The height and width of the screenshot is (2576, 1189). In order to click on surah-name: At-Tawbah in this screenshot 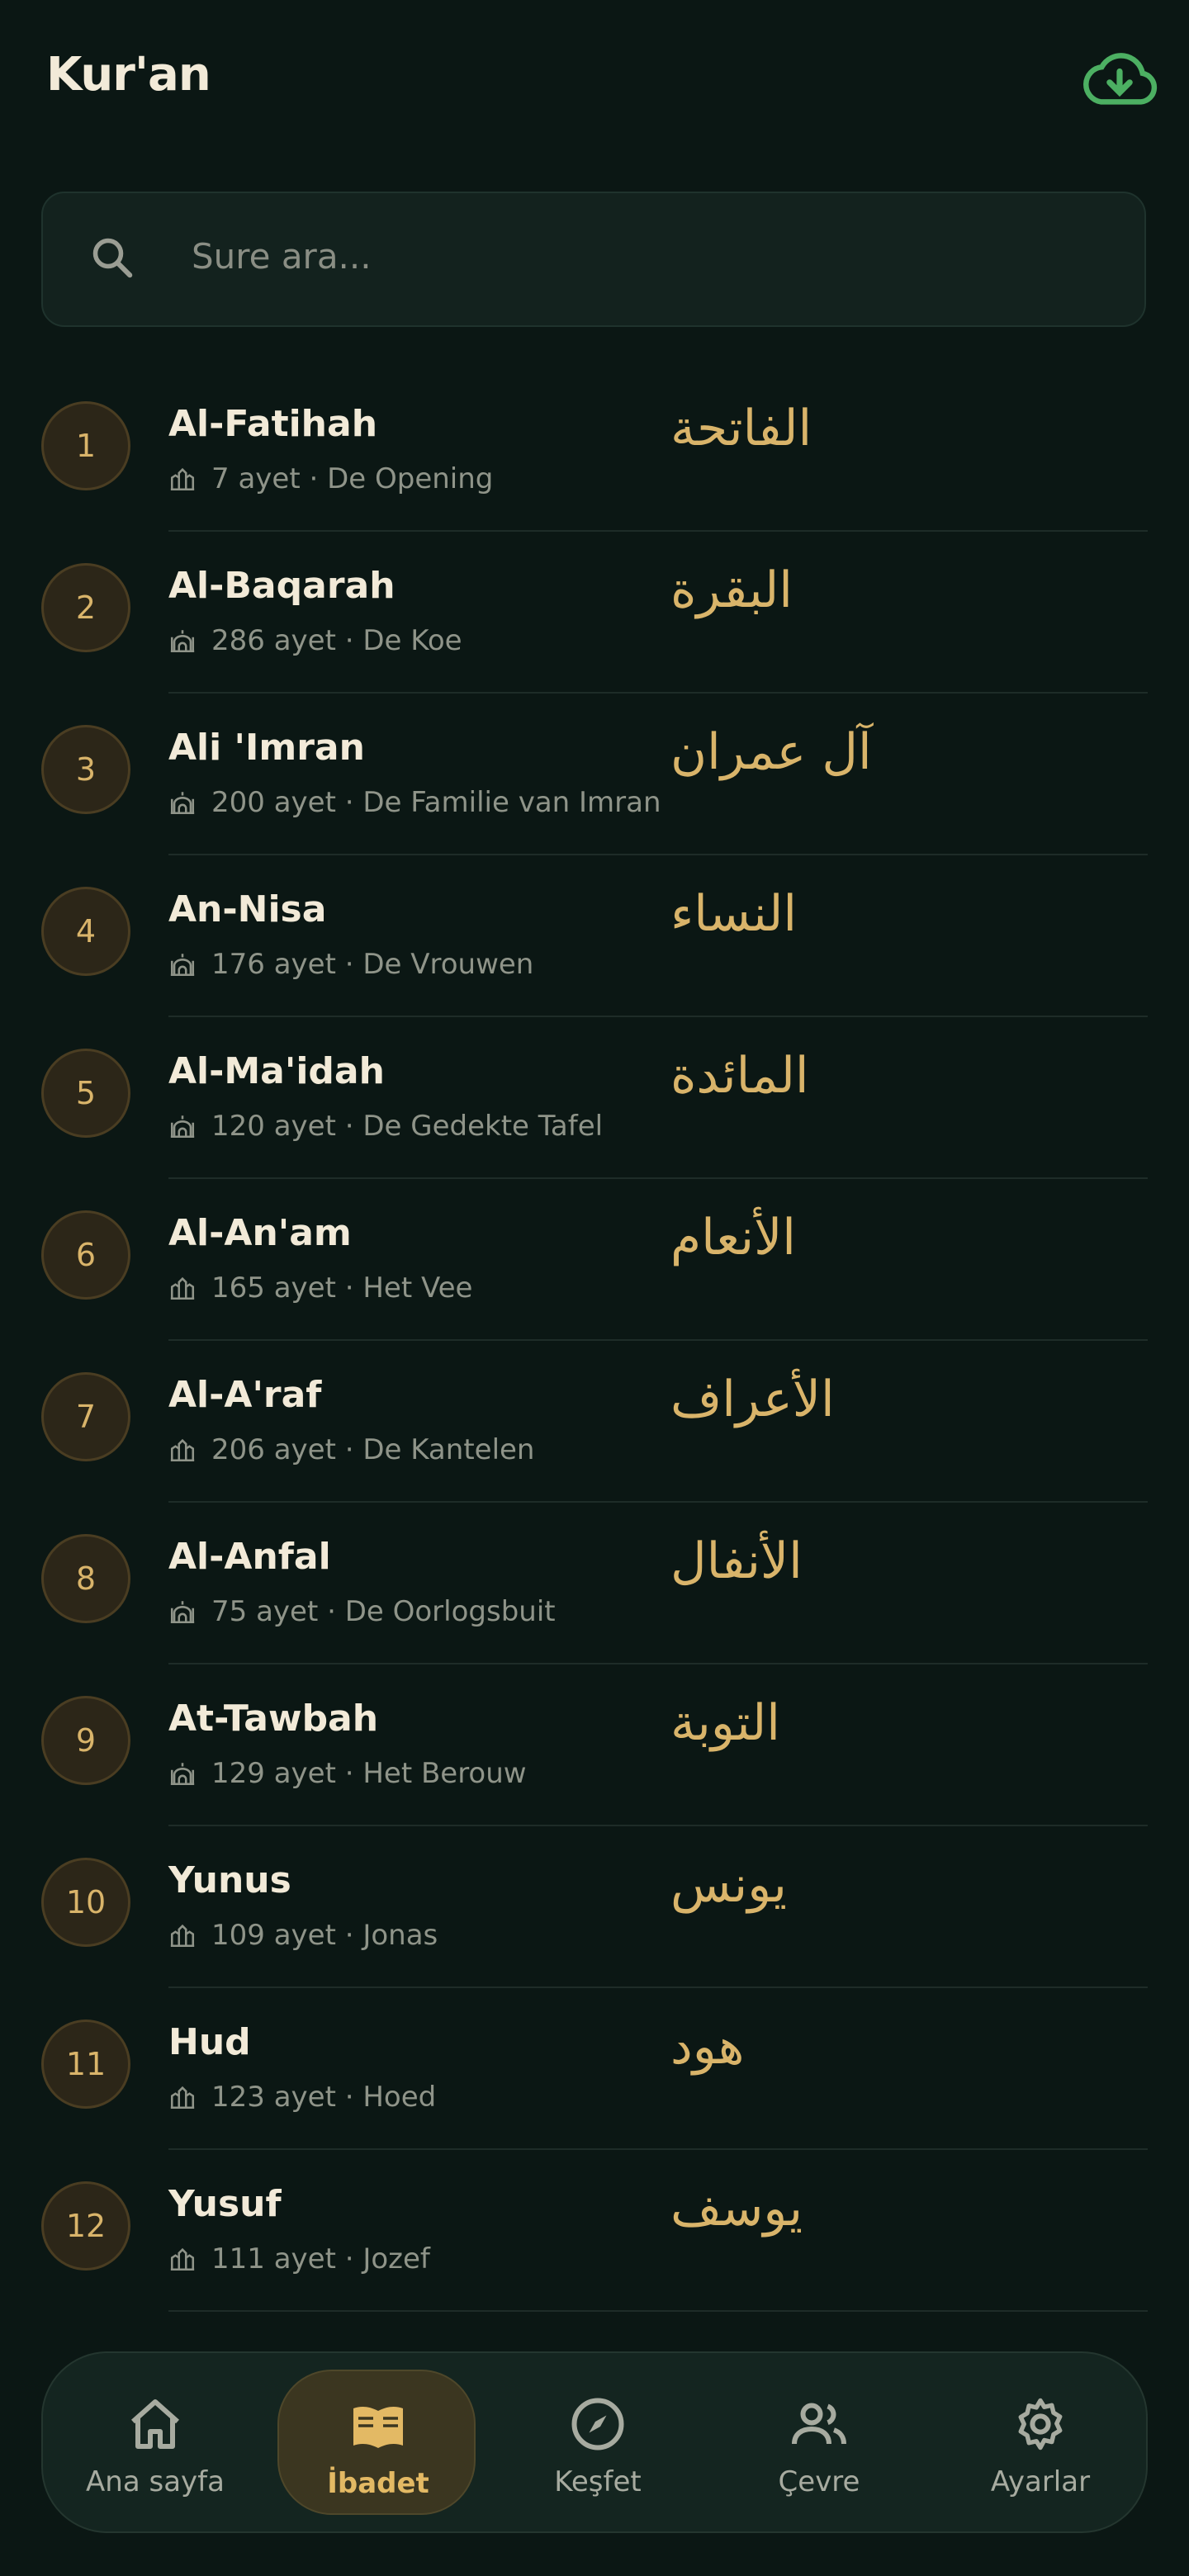, I will do `click(273, 1719)`.